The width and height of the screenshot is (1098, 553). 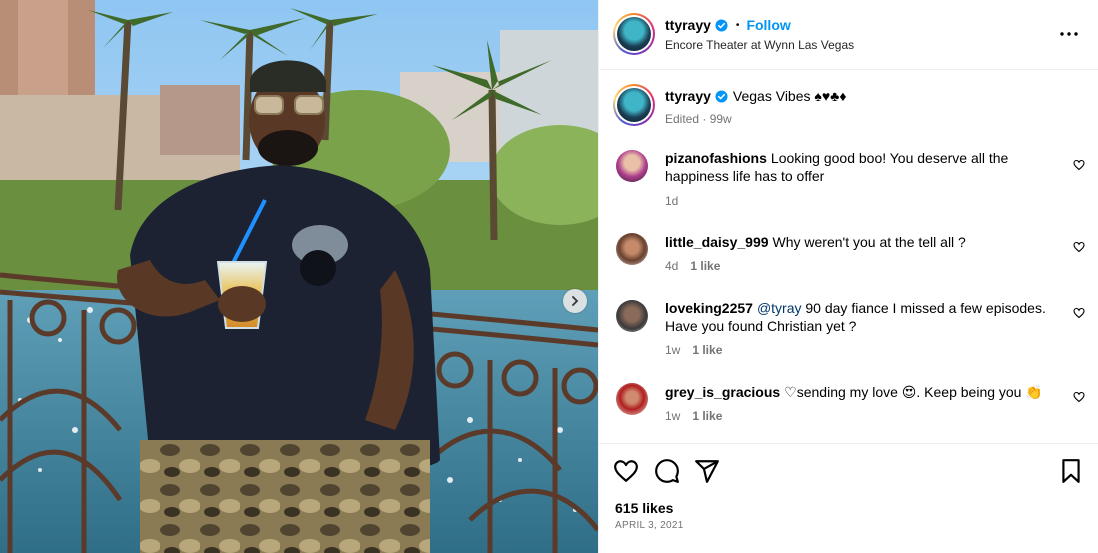 What do you see at coordinates (634, 34) in the screenshot?
I see `author-avatar` at bounding box center [634, 34].